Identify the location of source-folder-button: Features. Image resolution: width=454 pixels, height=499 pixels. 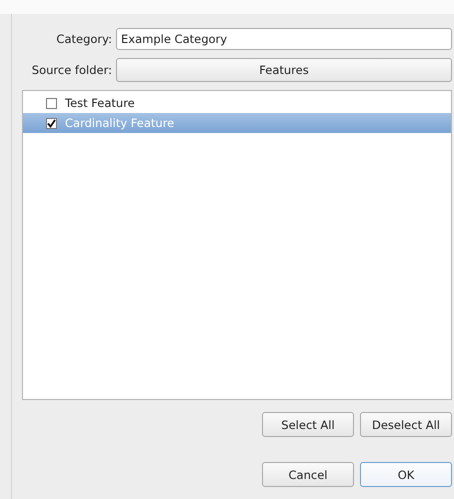
(284, 70).